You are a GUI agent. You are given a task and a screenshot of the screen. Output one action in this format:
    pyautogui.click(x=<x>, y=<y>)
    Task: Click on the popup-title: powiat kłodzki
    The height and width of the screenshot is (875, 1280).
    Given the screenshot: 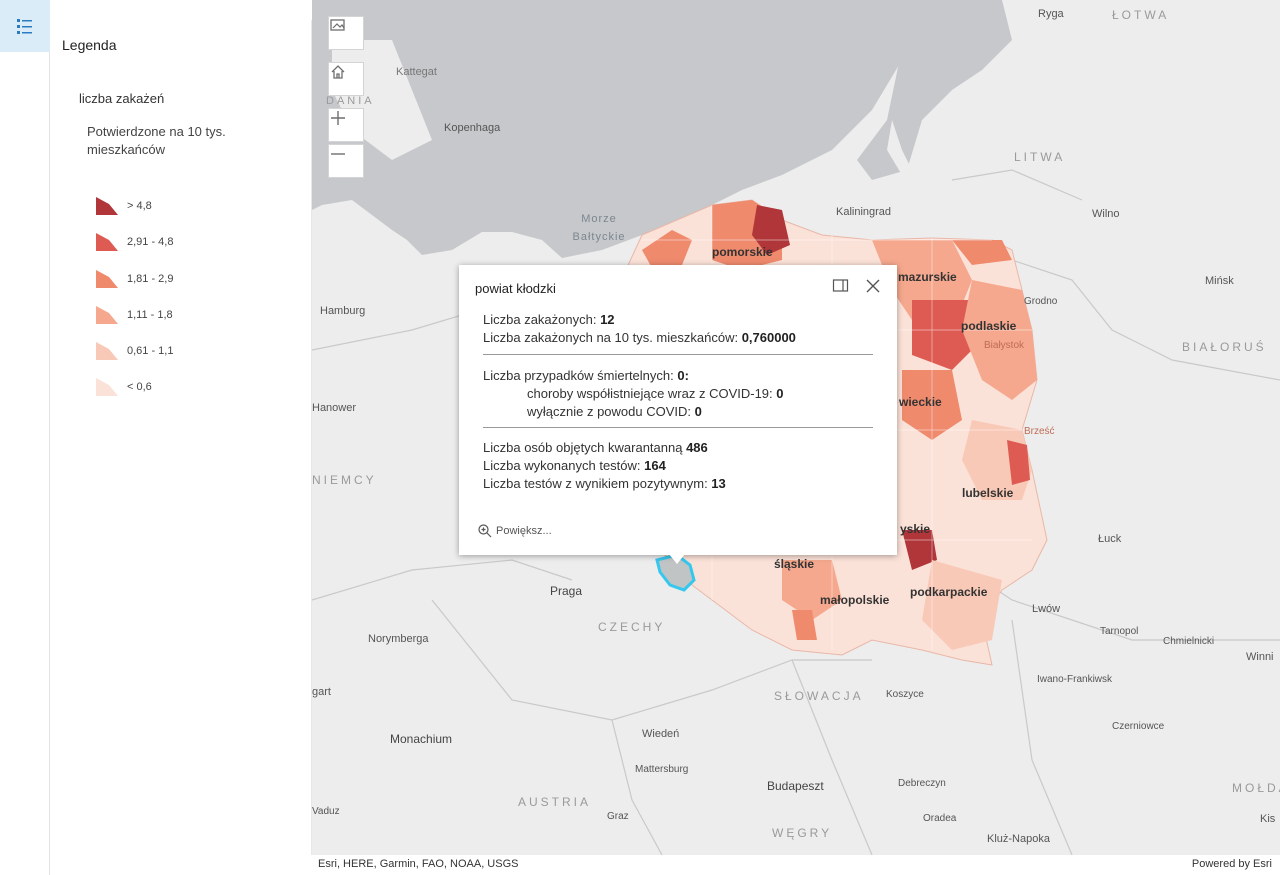 What is the action you would take?
    pyautogui.click(x=515, y=288)
    